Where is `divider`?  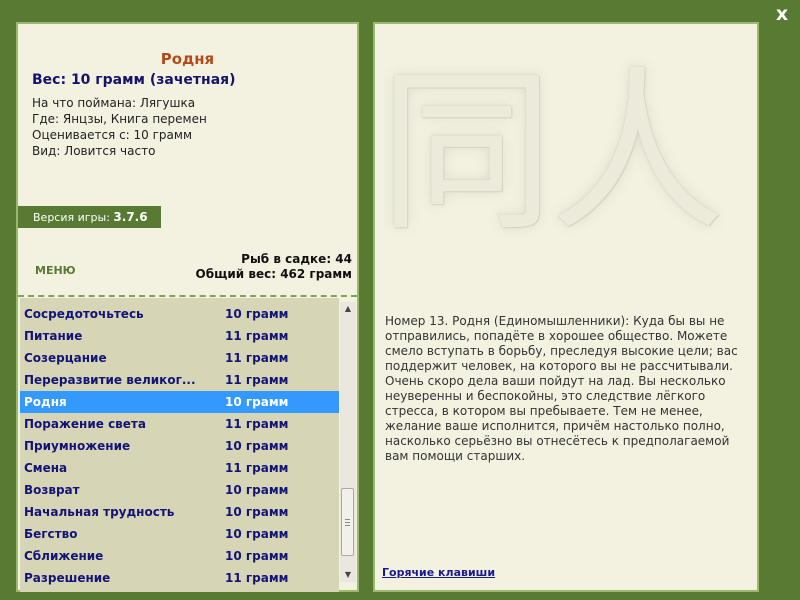
divider is located at coordinates (187, 296).